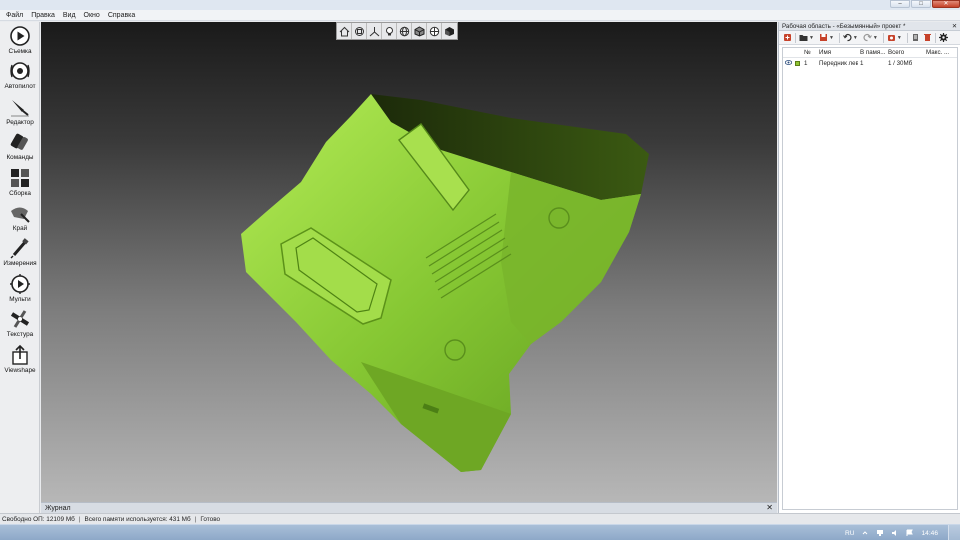 The height and width of the screenshot is (540, 960). Describe the element at coordinates (870, 63) in the screenshot. I see `table-row: 1 Передник лев 1 1 / 30Мб` at that location.